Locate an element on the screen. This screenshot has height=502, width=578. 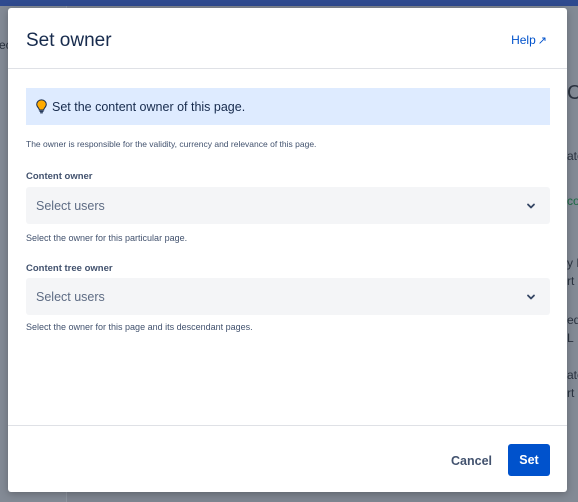
background-text: y E is located at coordinates (572, 263).